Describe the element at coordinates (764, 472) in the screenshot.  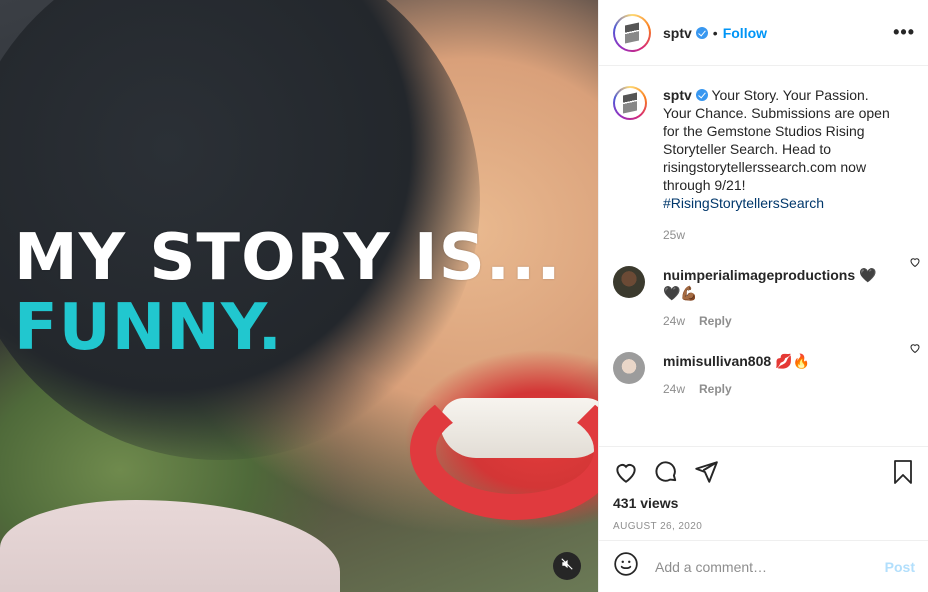
I see `action-icons` at that location.